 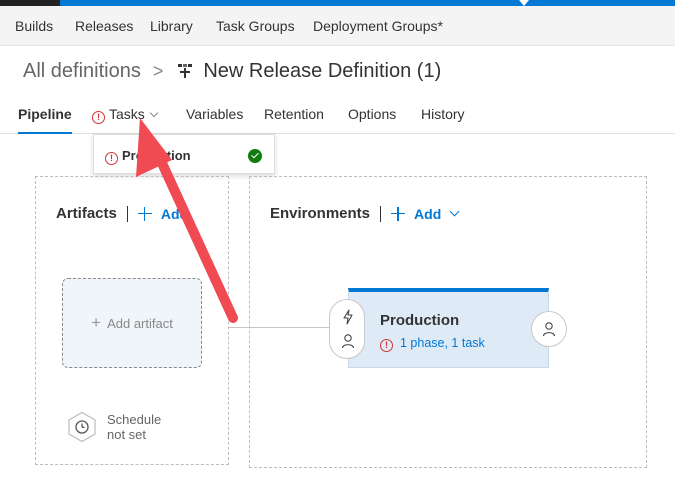 What do you see at coordinates (185, 71) in the screenshot?
I see `release-definition-icon` at bounding box center [185, 71].